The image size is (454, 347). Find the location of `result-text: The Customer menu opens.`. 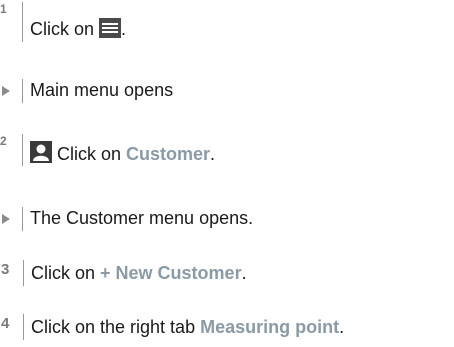

result-text: The Customer menu opens. is located at coordinates (142, 218).